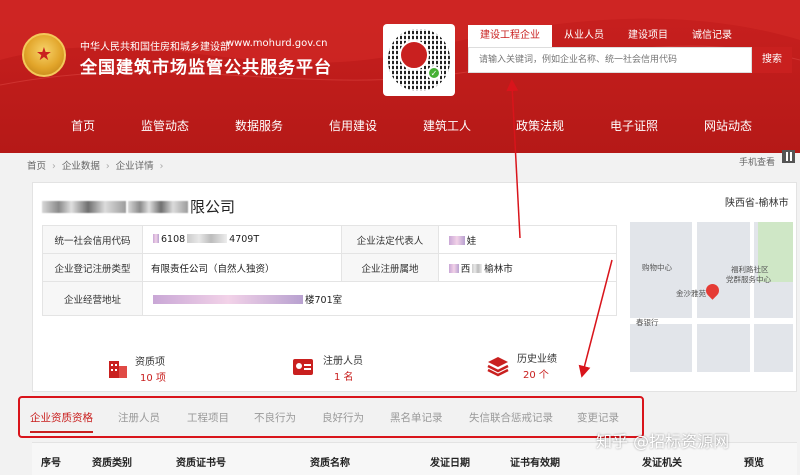 Image resolution: width=800 pixels, height=475 pixels. Describe the element at coordinates (259, 126) in the screenshot. I see `nav-item-data-service: 数据服务` at that location.